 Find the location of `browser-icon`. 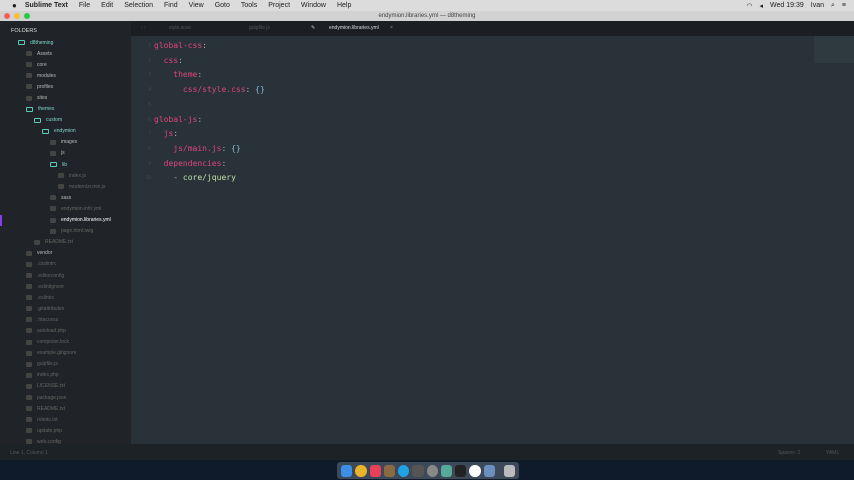

browser-icon is located at coordinates (475, 470).